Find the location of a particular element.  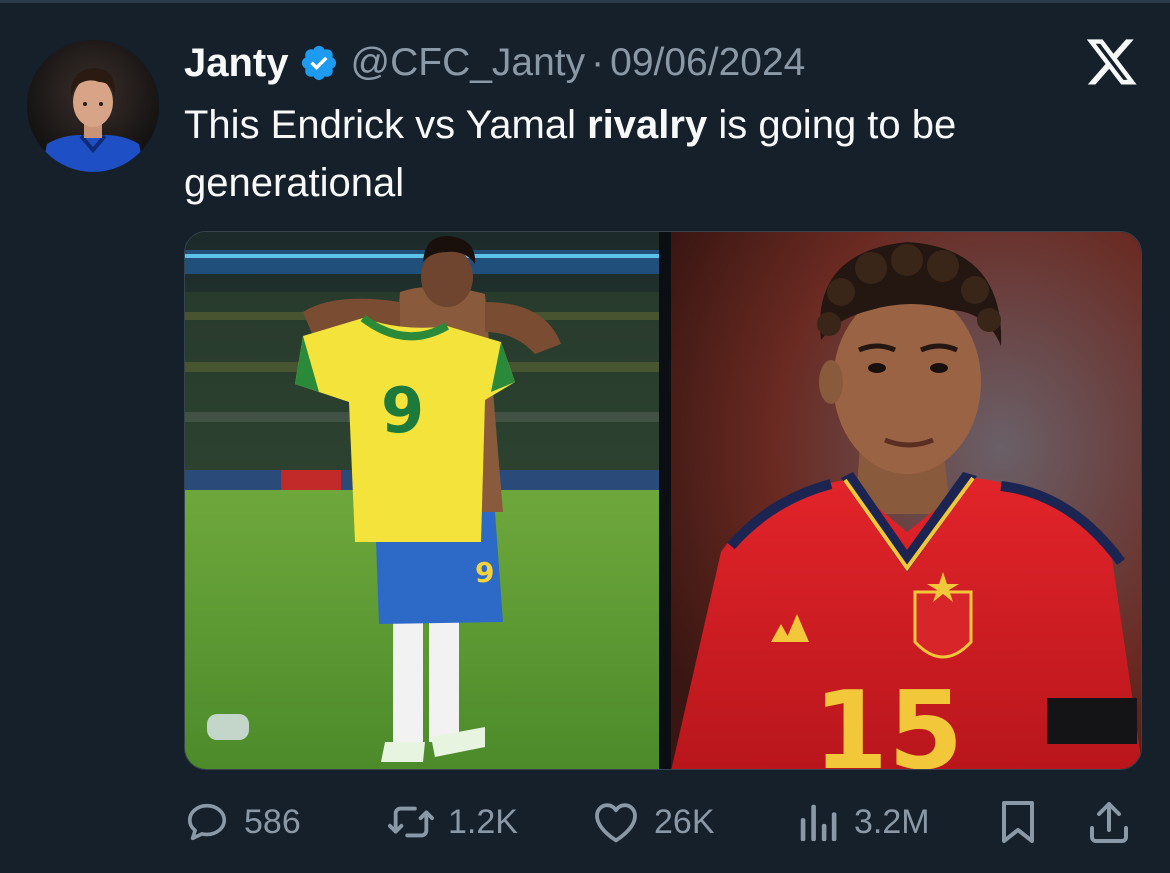

reply-button: 586 is located at coordinates (242, 822).